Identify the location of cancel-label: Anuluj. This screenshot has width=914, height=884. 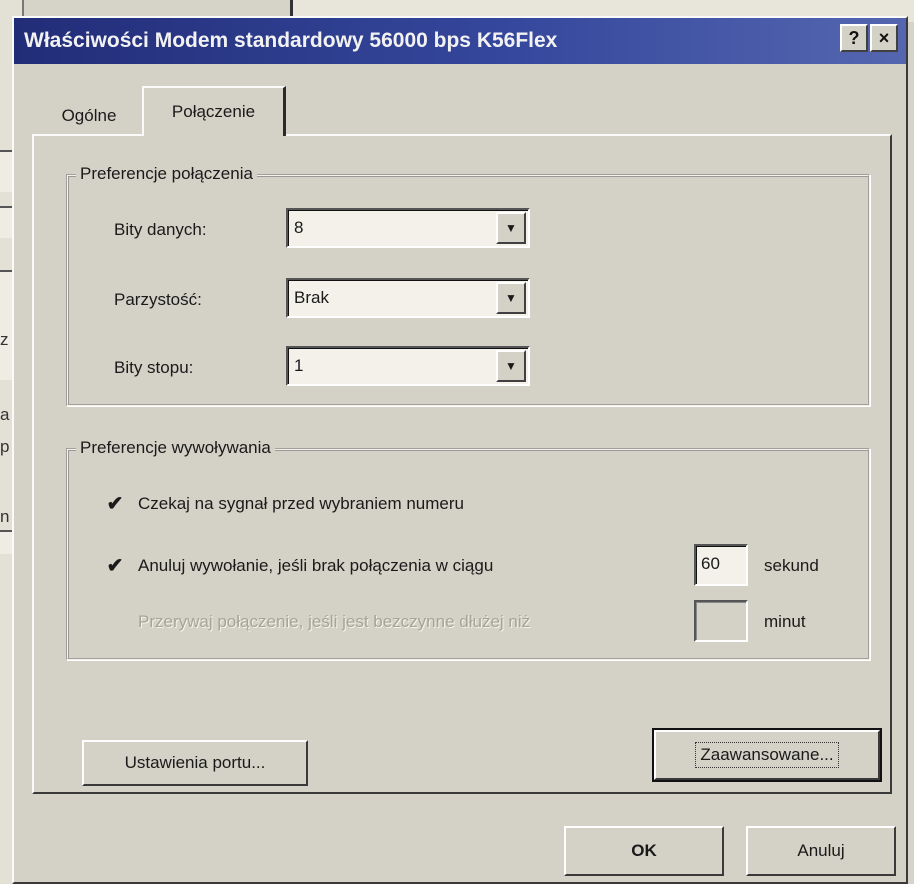
(821, 850).